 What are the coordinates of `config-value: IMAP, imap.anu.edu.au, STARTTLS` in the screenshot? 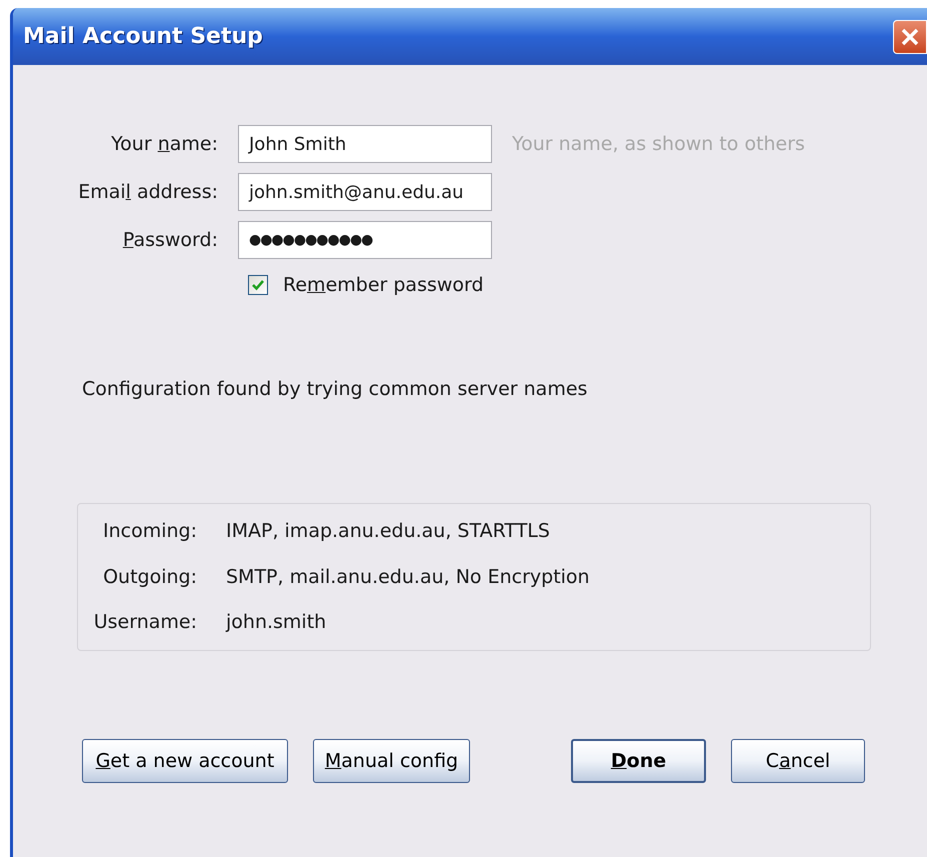 It's located at (388, 531).